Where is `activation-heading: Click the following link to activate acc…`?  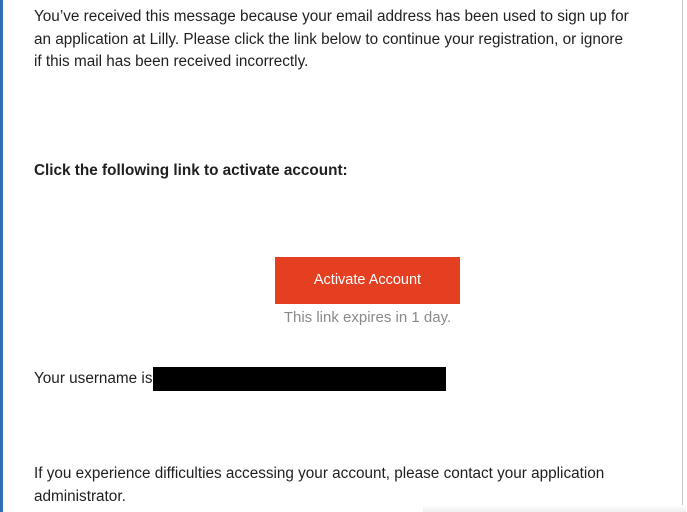 activation-heading: Click the following link to activate acc… is located at coordinates (191, 170).